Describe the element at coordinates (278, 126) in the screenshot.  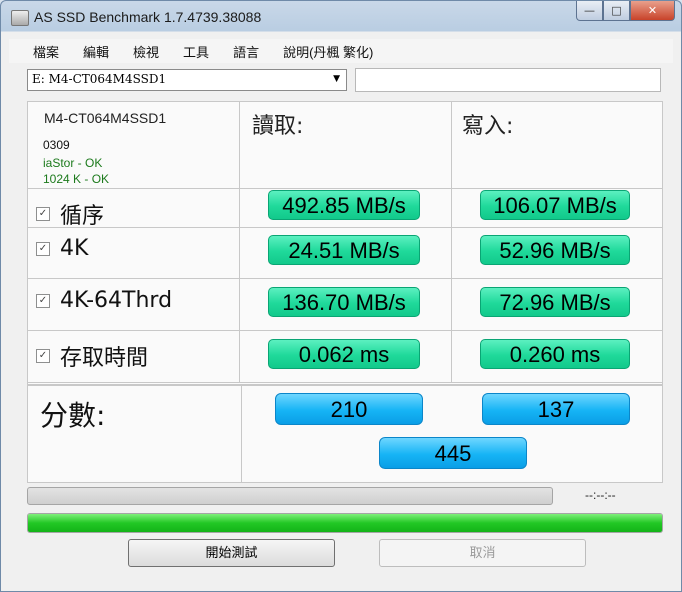
I see `read-header: 讀取:` at that location.